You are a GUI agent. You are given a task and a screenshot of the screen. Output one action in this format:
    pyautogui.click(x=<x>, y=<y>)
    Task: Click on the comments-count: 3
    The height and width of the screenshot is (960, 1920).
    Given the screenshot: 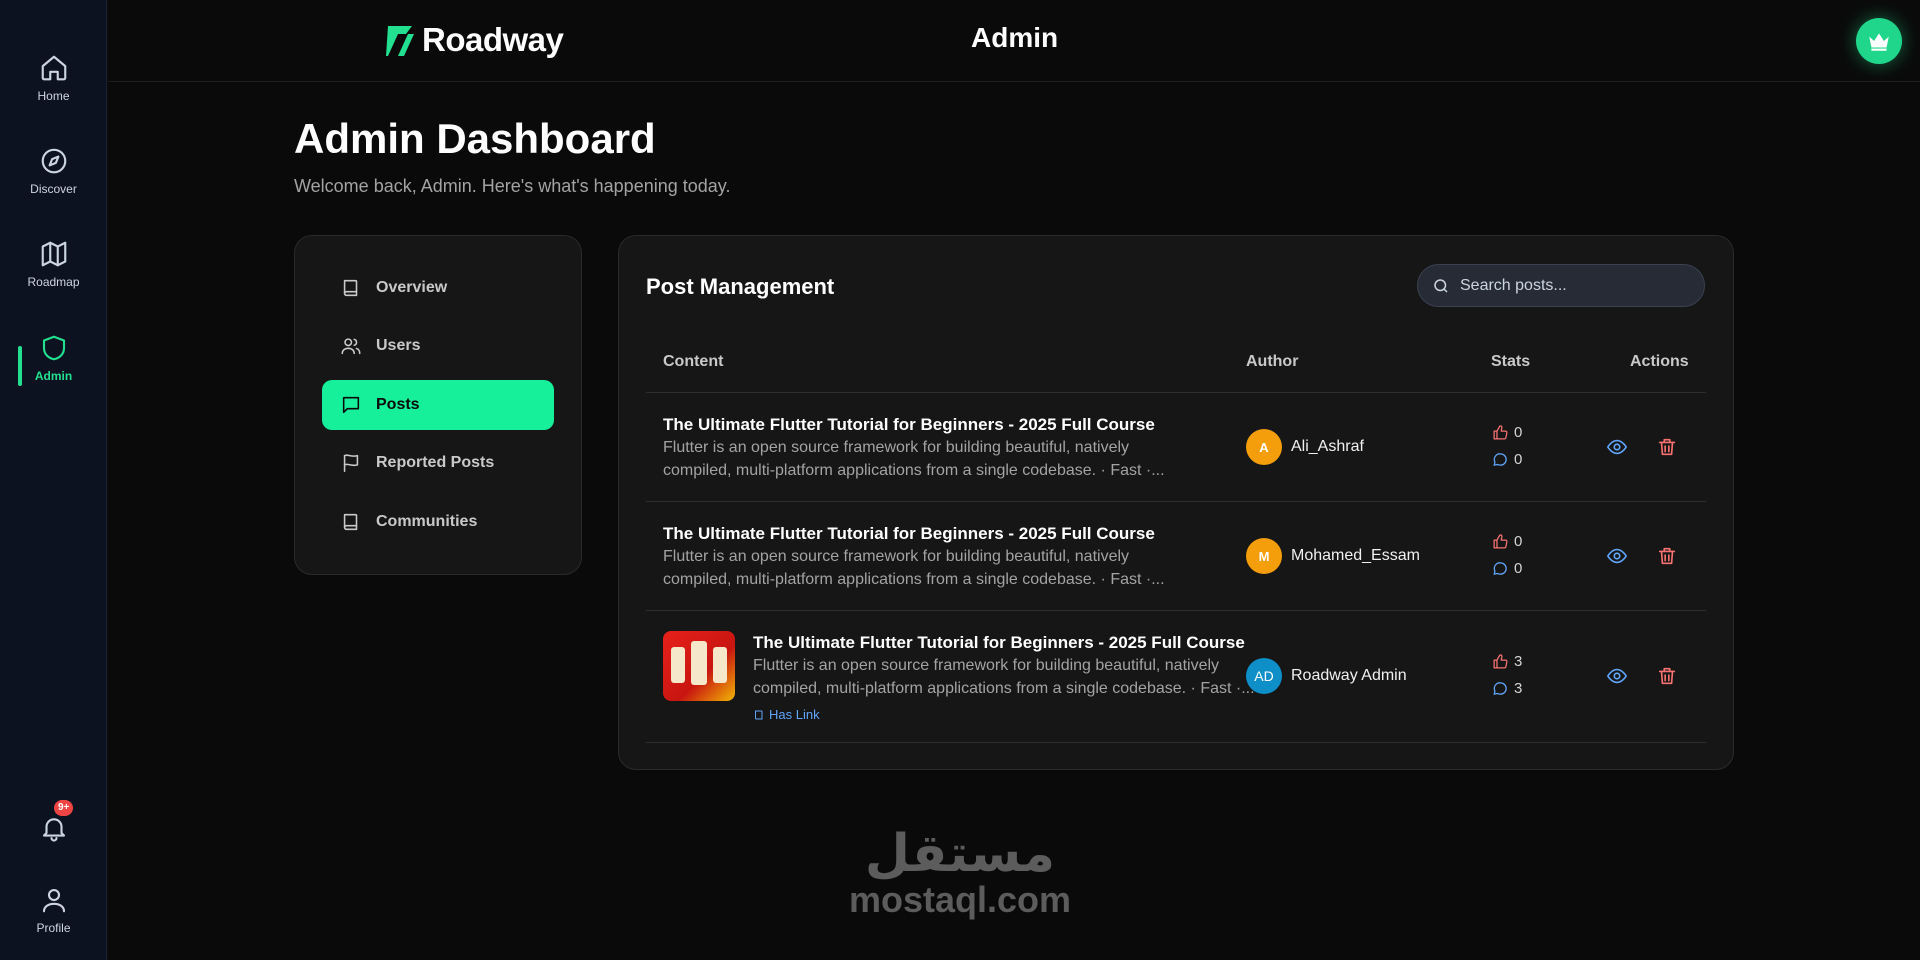 What is the action you would take?
    pyautogui.click(x=1518, y=688)
    